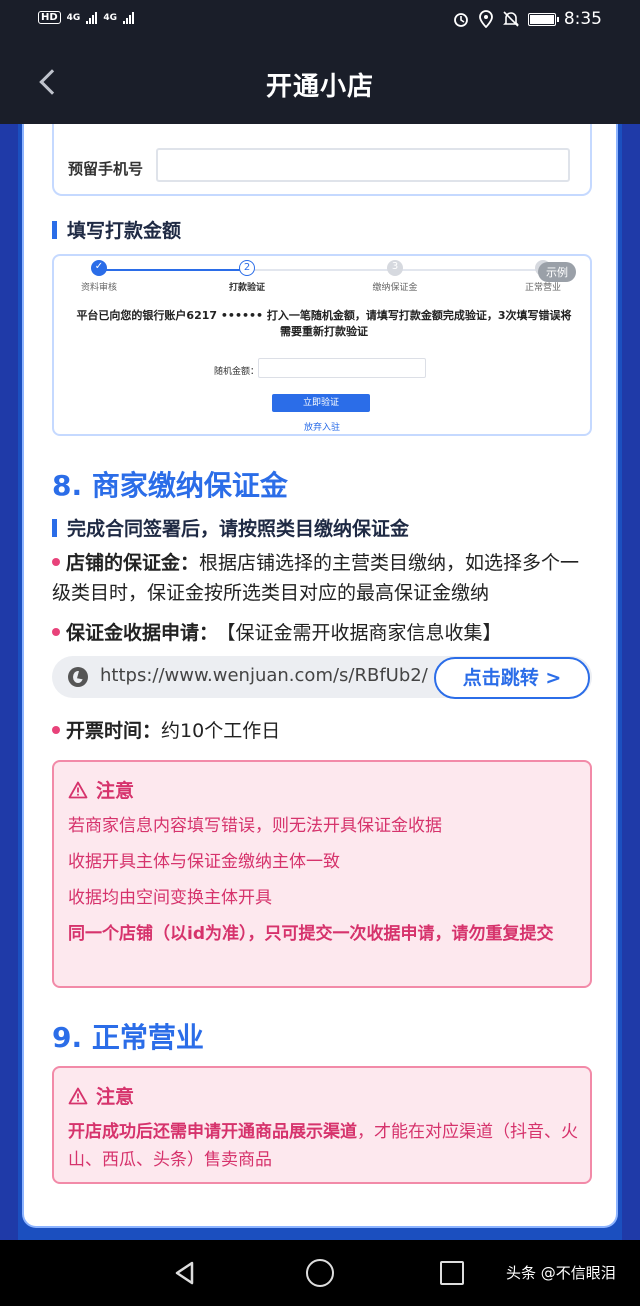  Describe the element at coordinates (170, 485) in the screenshot. I see `deposit-heading: 8. 商家缴纳保证金` at that location.